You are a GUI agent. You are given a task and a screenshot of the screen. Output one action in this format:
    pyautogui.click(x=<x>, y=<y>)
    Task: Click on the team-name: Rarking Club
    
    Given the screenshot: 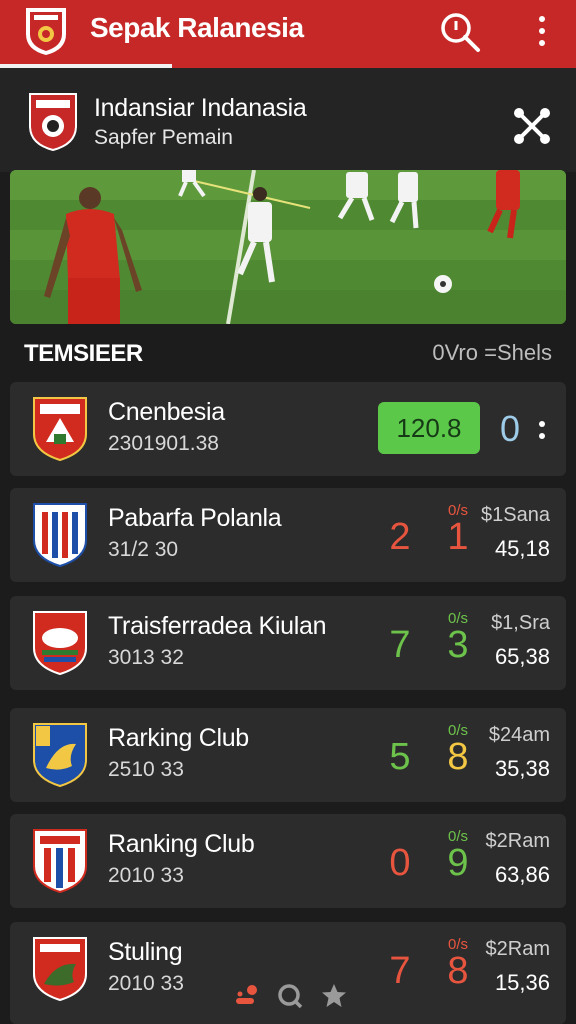 What is the action you would take?
    pyautogui.click(x=178, y=738)
    